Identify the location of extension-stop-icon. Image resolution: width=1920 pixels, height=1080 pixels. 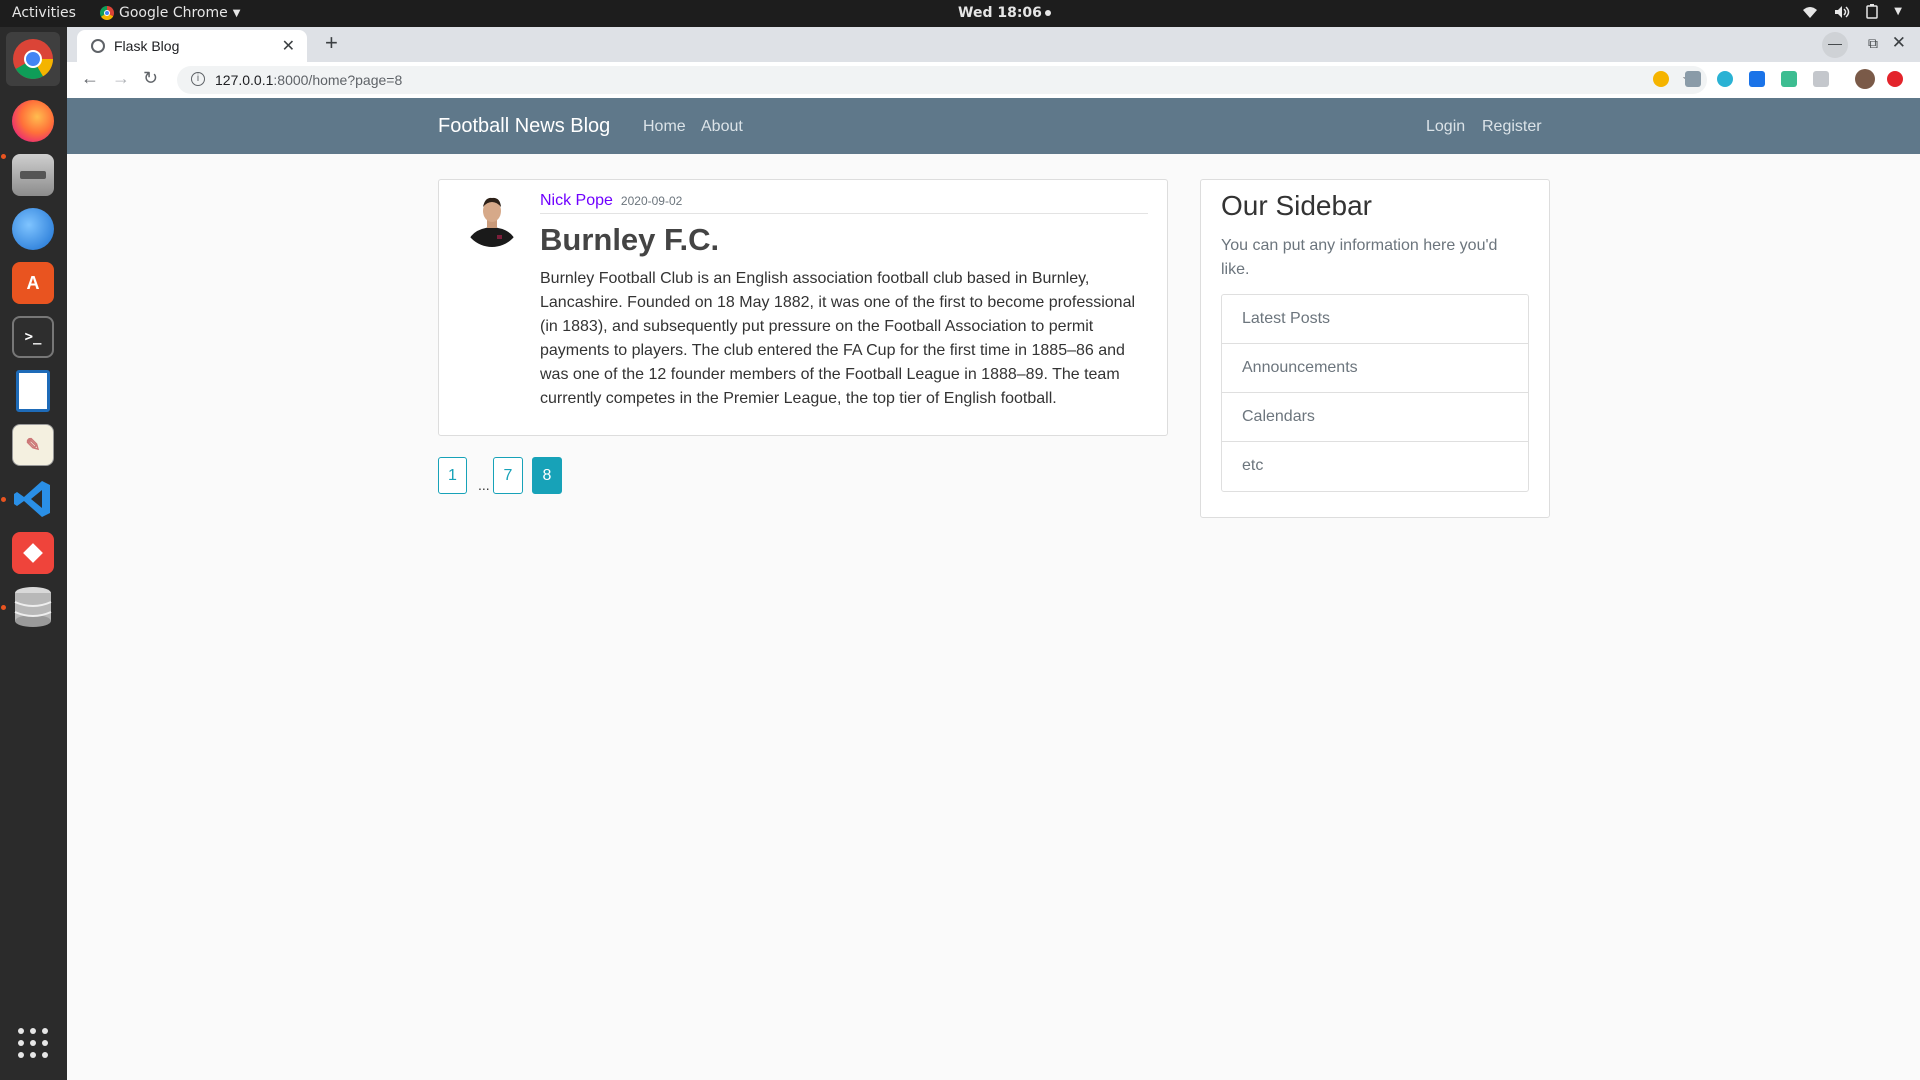
(1895, 79).